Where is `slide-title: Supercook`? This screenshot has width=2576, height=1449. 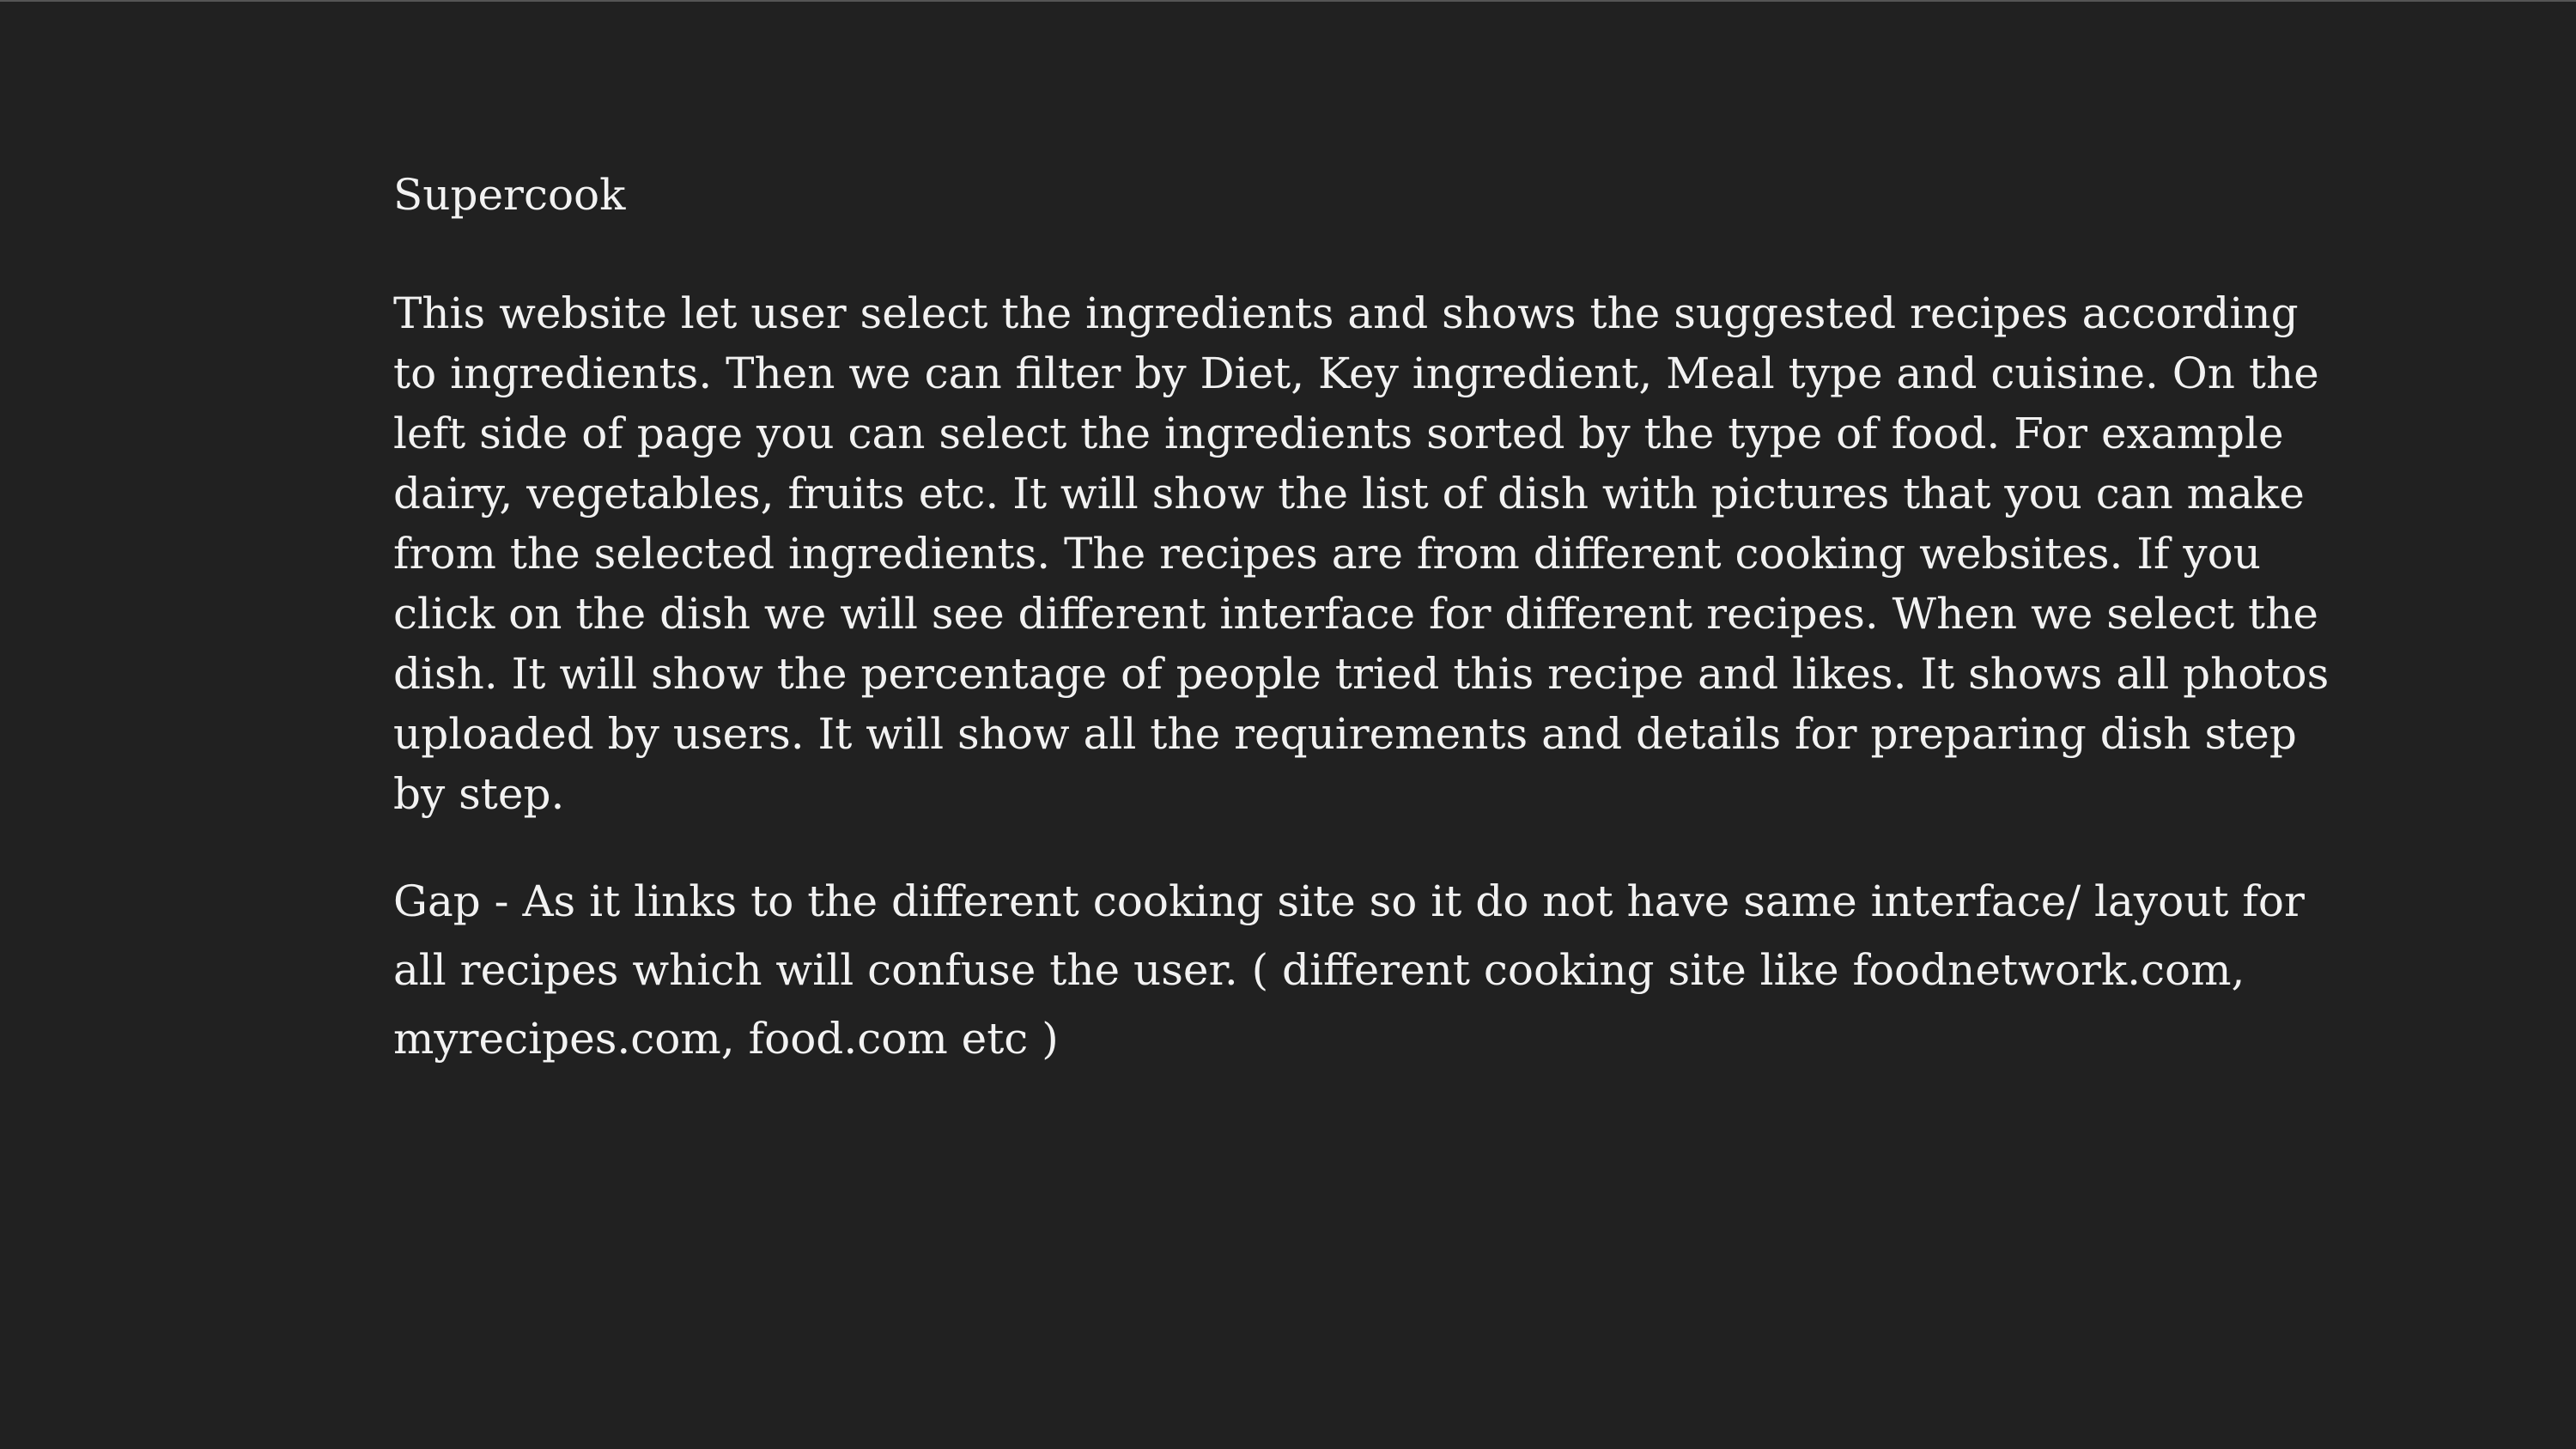
slide-title: Supercook is located at coordinates (510, 195).